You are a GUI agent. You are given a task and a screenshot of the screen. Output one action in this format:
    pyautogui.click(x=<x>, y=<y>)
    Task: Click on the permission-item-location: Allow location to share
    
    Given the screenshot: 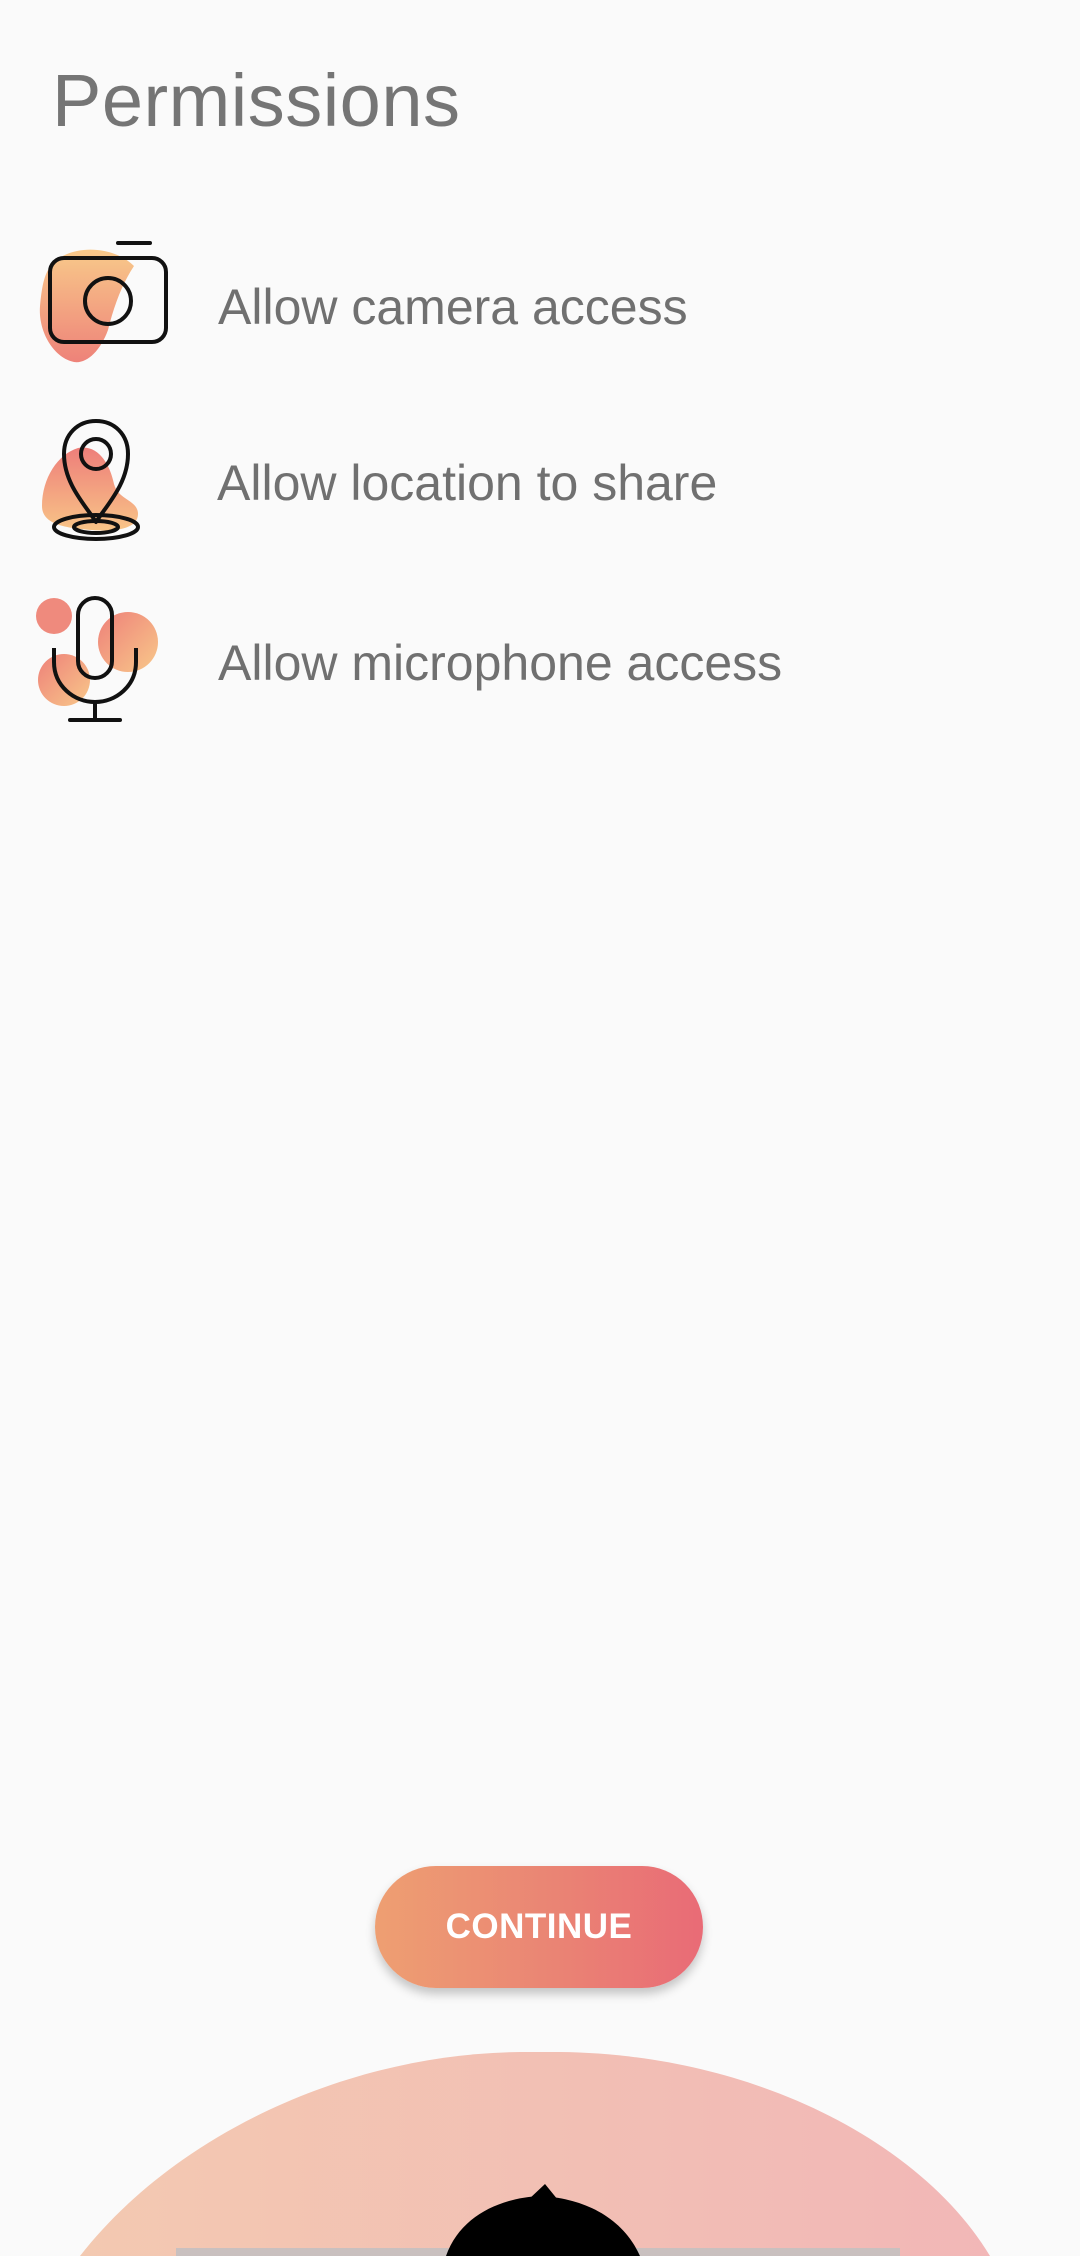 What is the action you would take?
    pyautogui.click(x=536, y=484)
    